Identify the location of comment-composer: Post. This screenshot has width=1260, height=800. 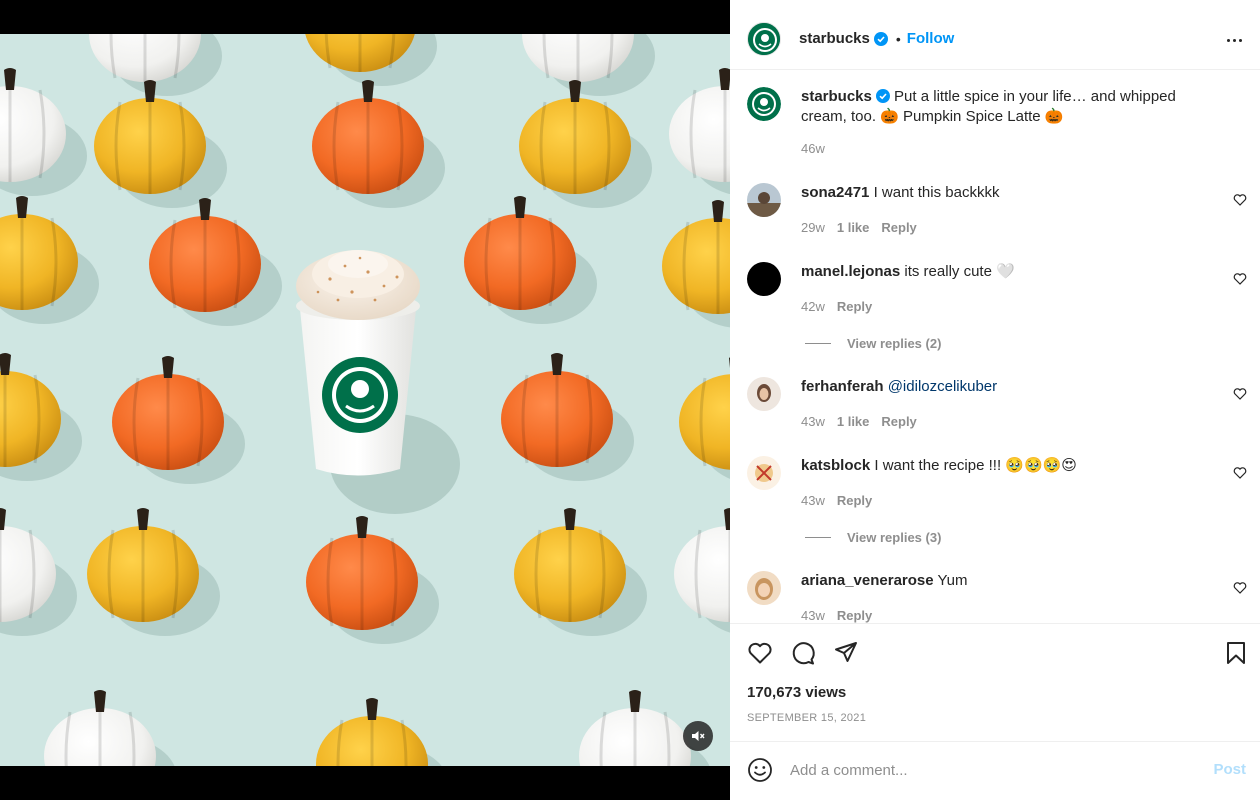
(995, 770).